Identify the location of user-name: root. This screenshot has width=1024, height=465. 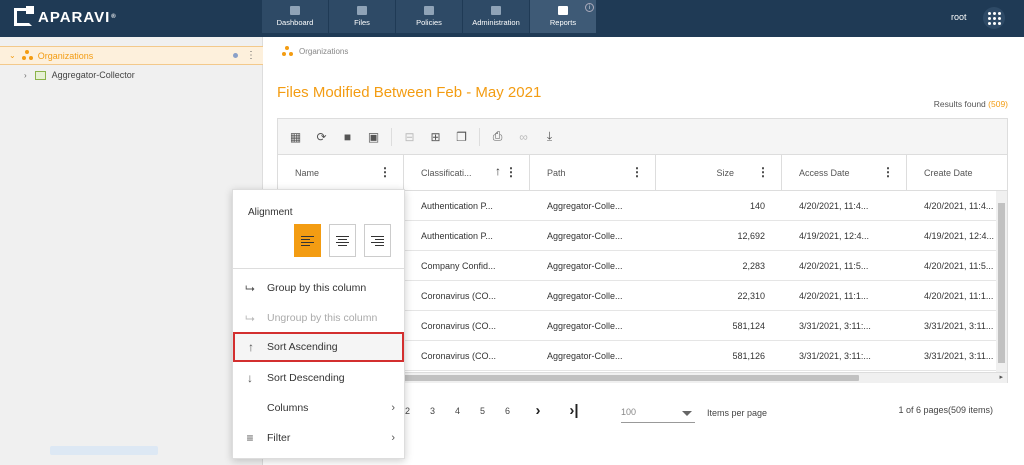
(959, 17).